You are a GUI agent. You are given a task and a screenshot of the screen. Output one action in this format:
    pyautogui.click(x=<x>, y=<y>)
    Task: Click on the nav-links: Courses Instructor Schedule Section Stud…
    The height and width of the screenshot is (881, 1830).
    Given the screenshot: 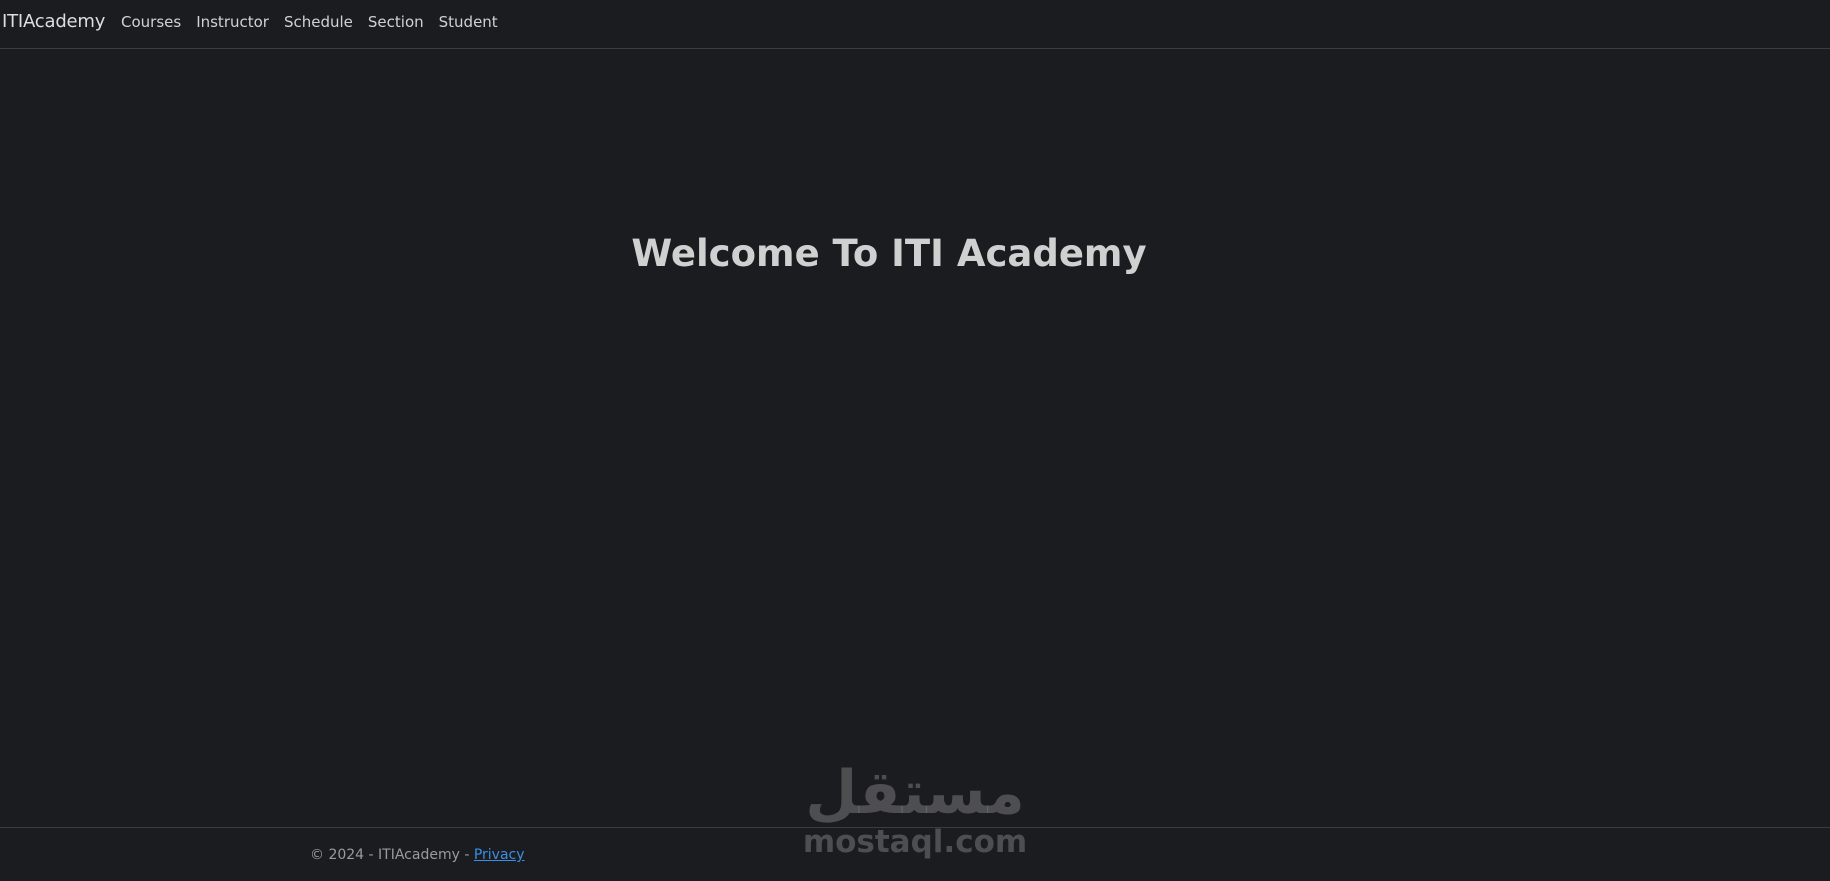 What is the action you would take?
    pyautogui.click(x=317, y=22)
    